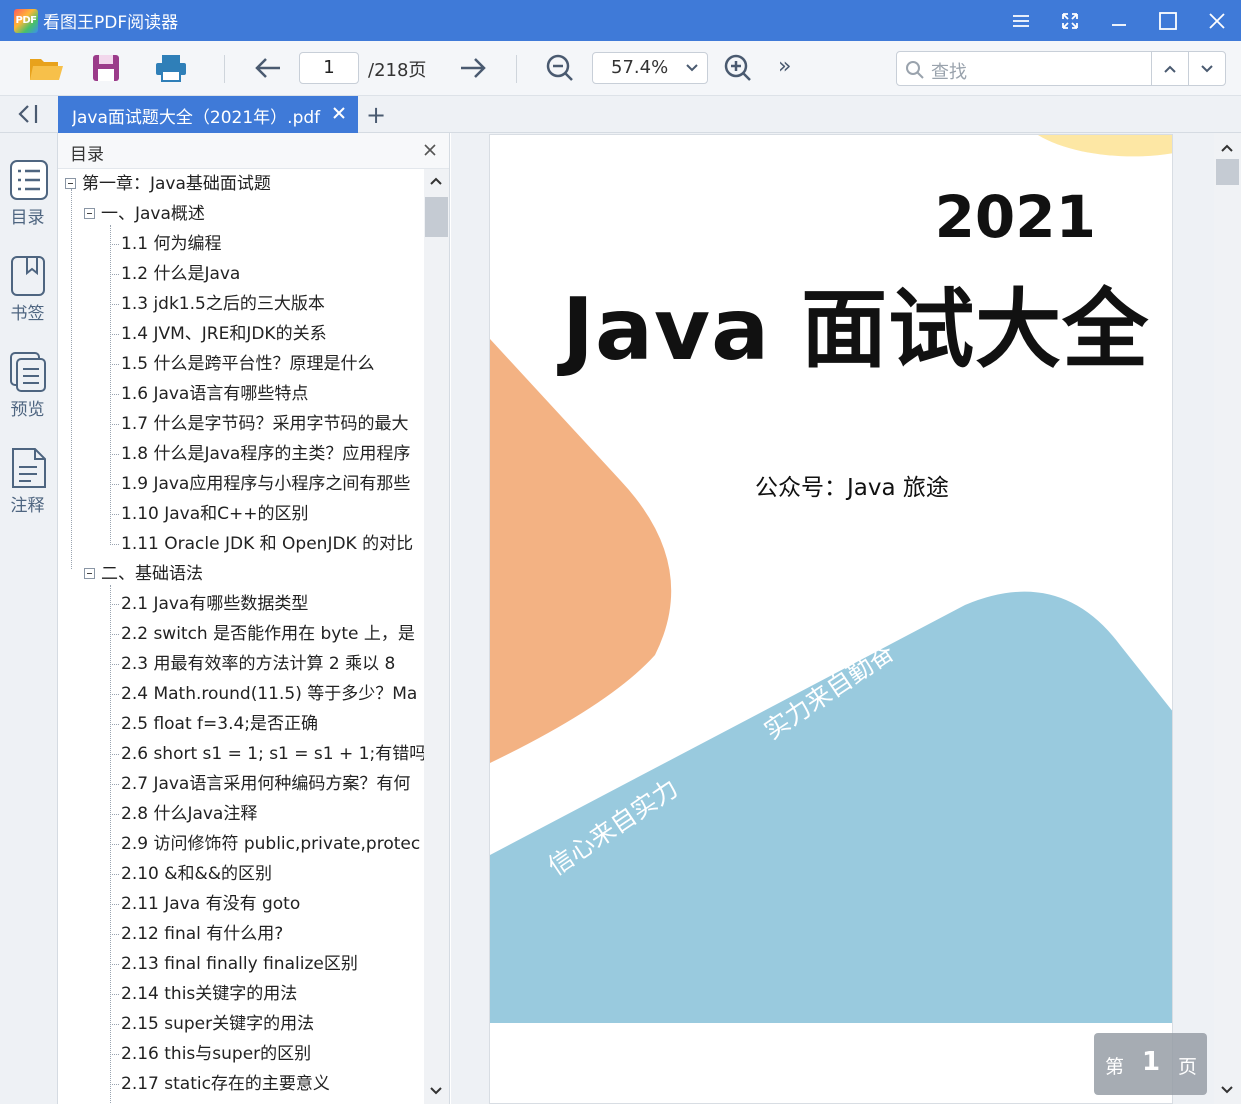 This screenshot has width=1241, height=1104. I want to click on side-rail: 目录 书签 预览 注释, so click(29, 618).